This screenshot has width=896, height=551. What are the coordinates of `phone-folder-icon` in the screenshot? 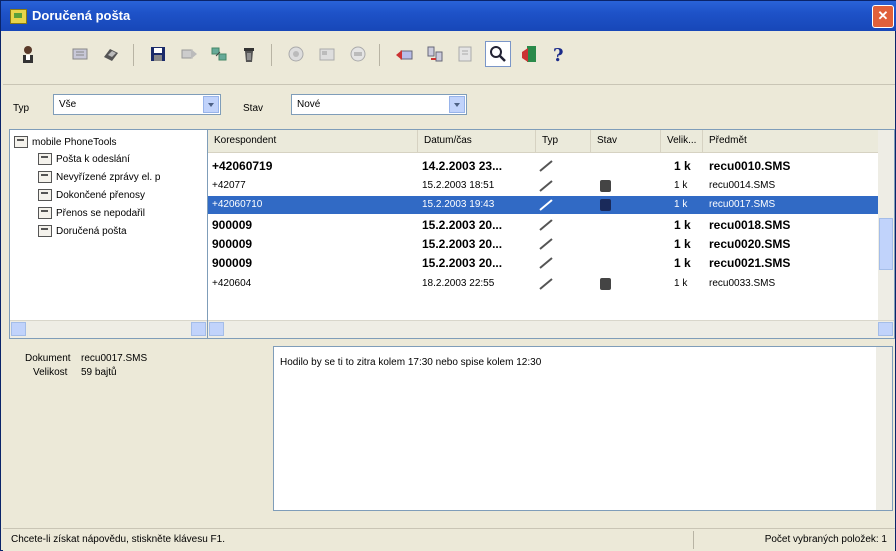 It's located at (21, 142).